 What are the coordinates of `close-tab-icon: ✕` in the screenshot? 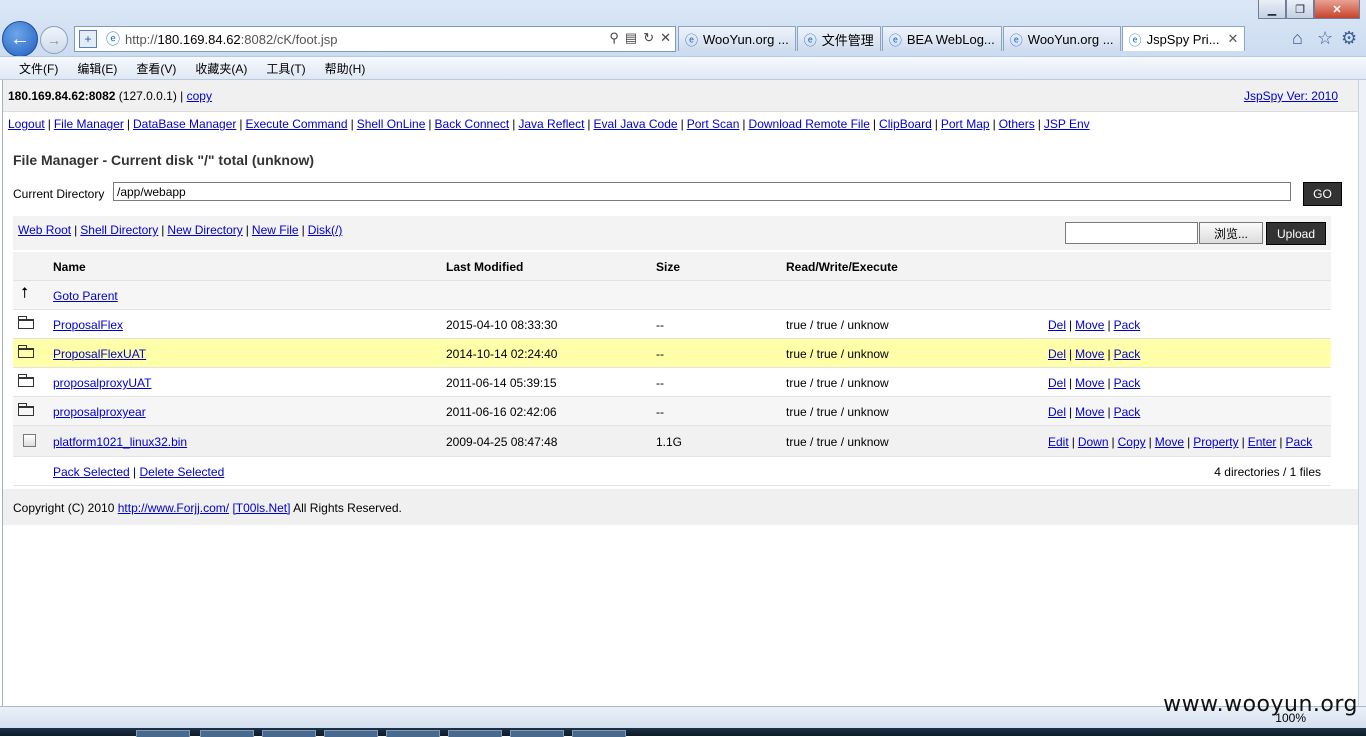 It's located at (1233, 39).